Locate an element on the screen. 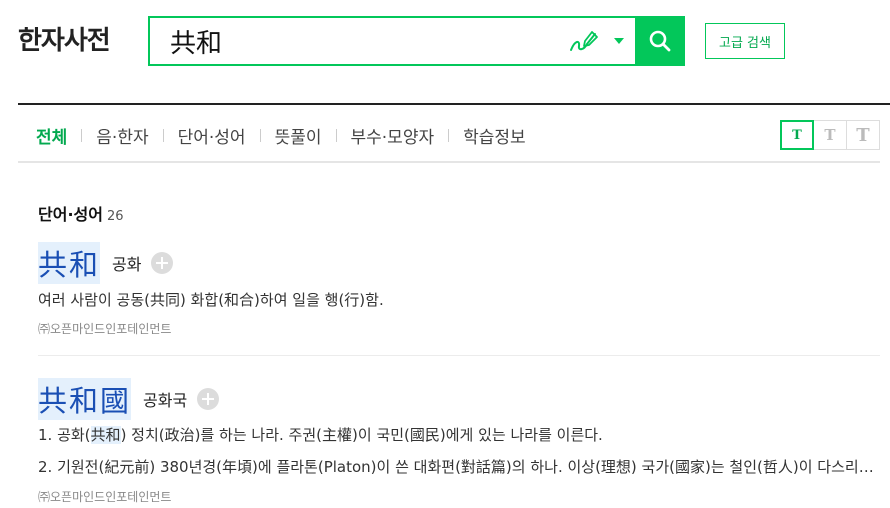  search-input is located at coordinates (360, 41).